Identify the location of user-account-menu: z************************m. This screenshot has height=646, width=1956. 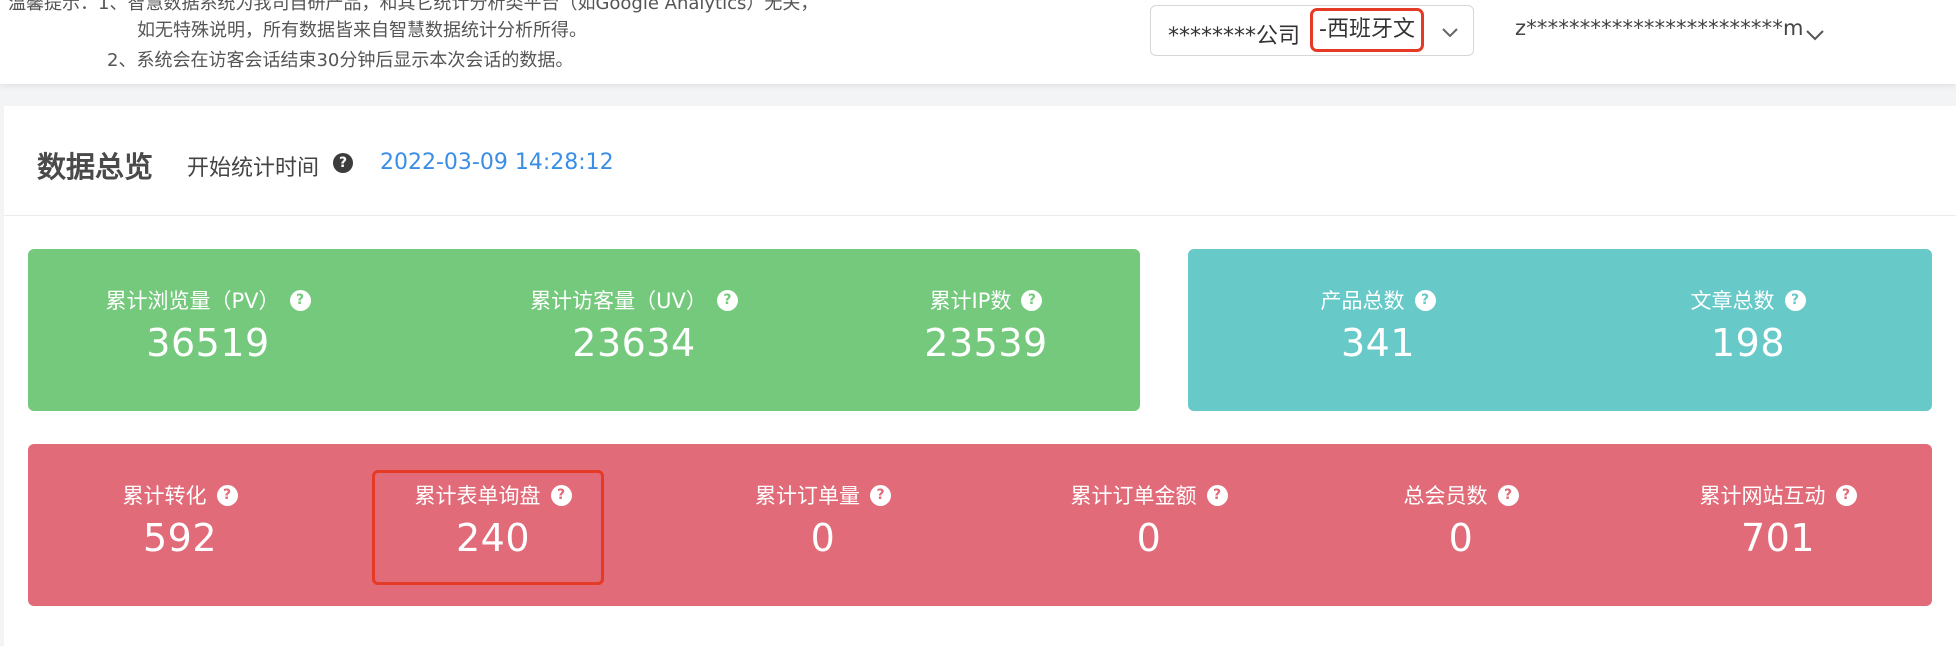
(1669, 31).